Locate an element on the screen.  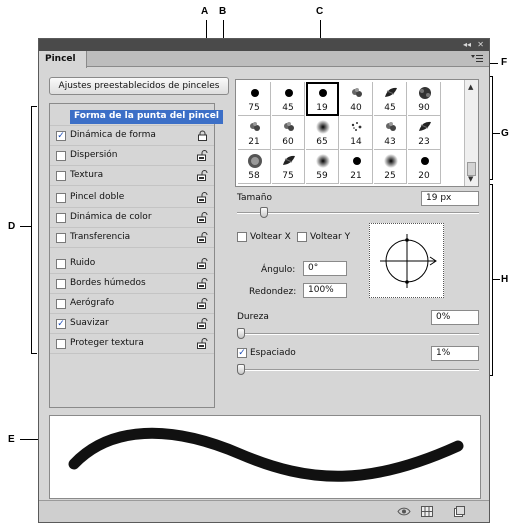
size-slider-track is located at coordinates (358, 213).